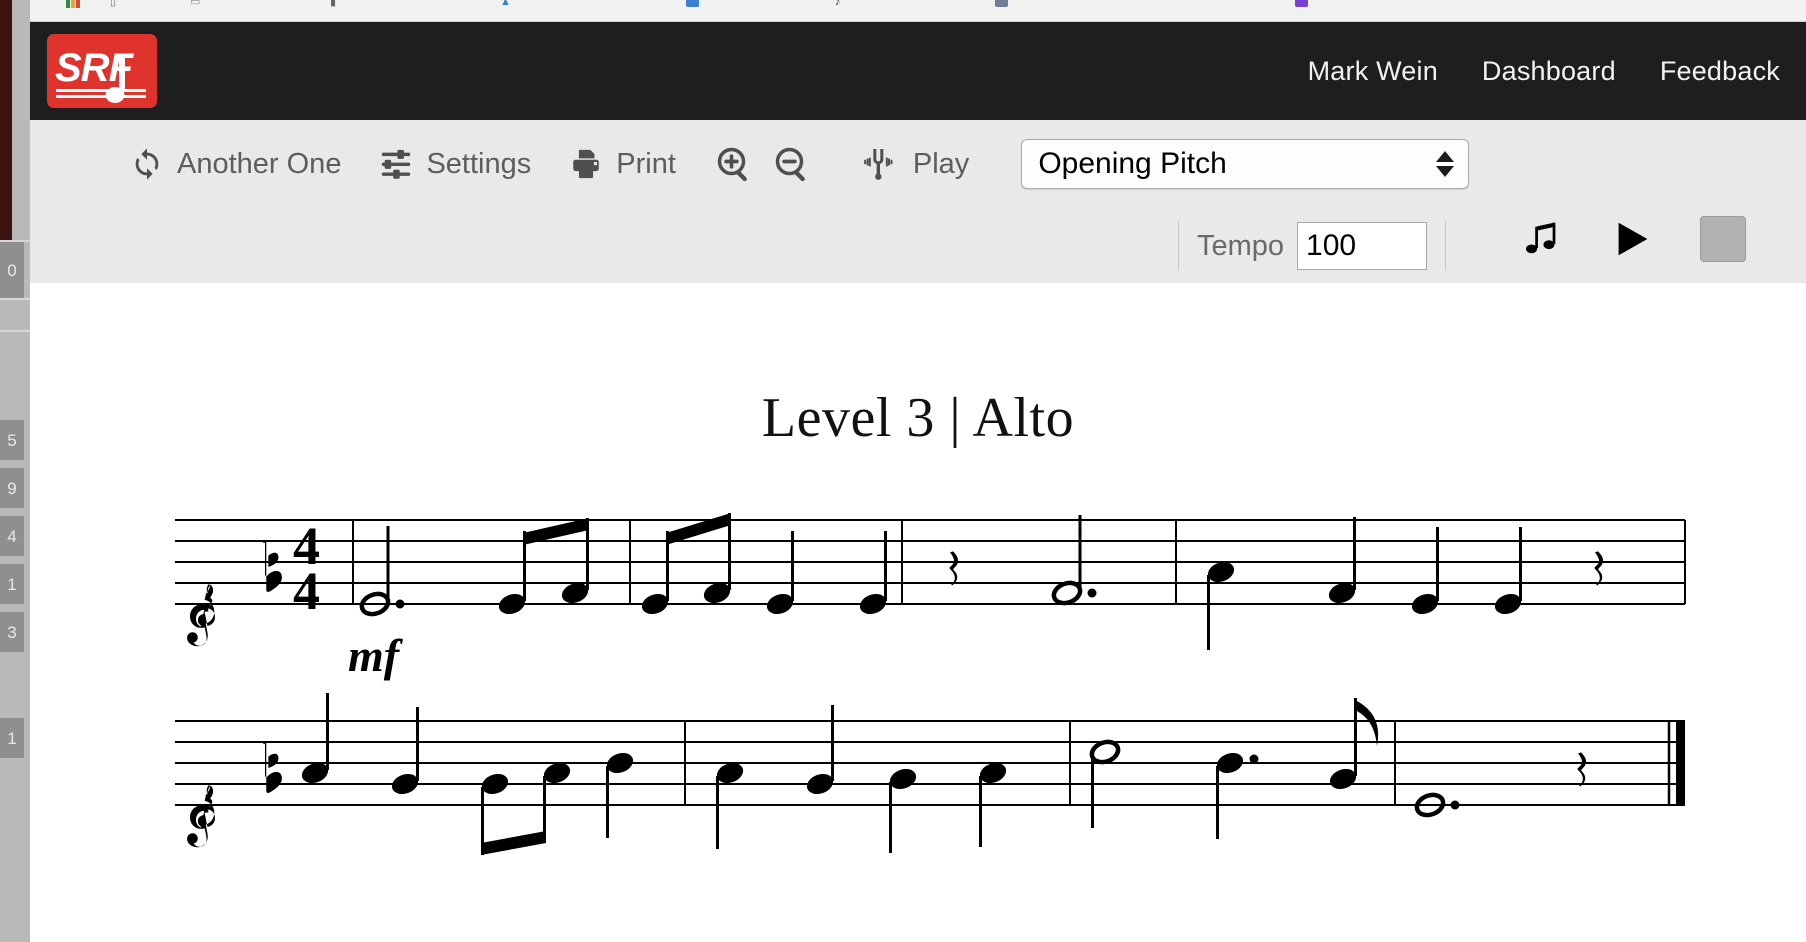 The image size is (1806, 942). I want to click on another-one-button: Another One, so click(235, 164).